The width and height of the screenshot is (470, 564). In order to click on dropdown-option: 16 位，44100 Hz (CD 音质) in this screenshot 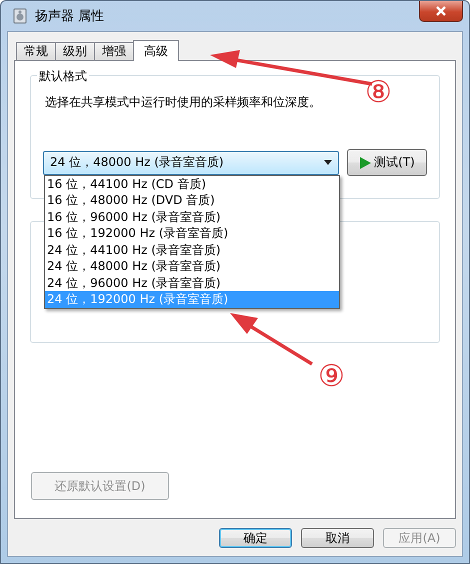, I will do `click(192, 184)`.